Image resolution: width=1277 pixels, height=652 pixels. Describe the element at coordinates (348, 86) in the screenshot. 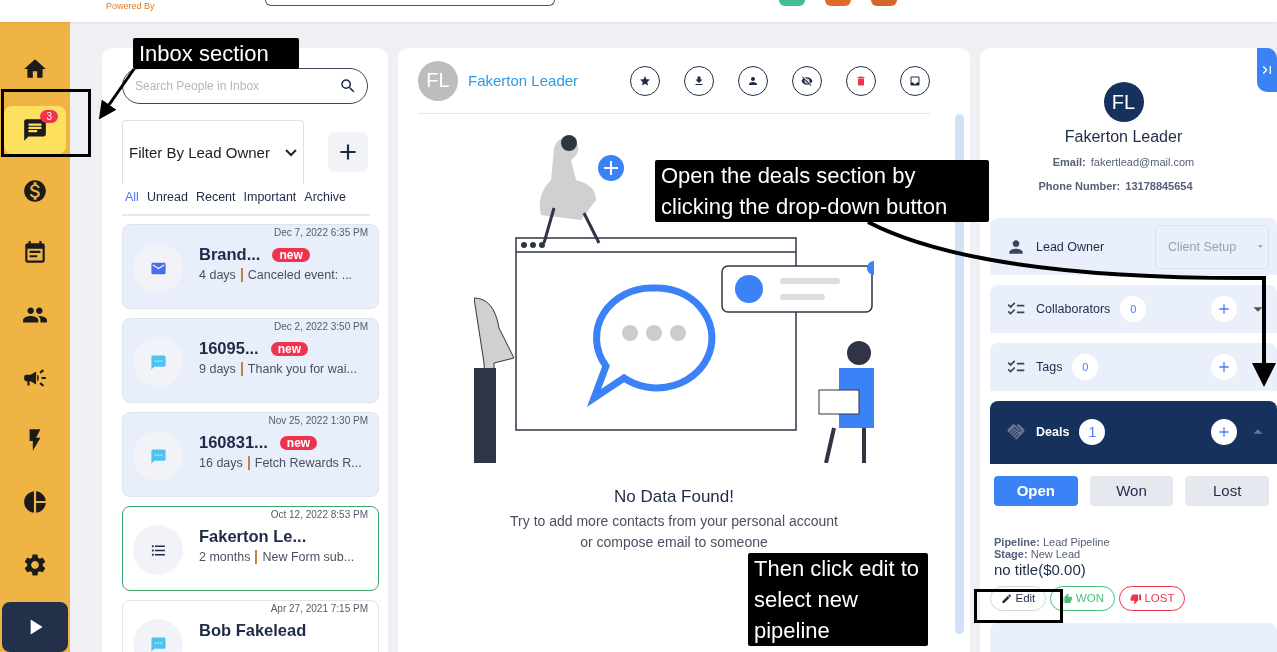

I see `search-icon` at that location.